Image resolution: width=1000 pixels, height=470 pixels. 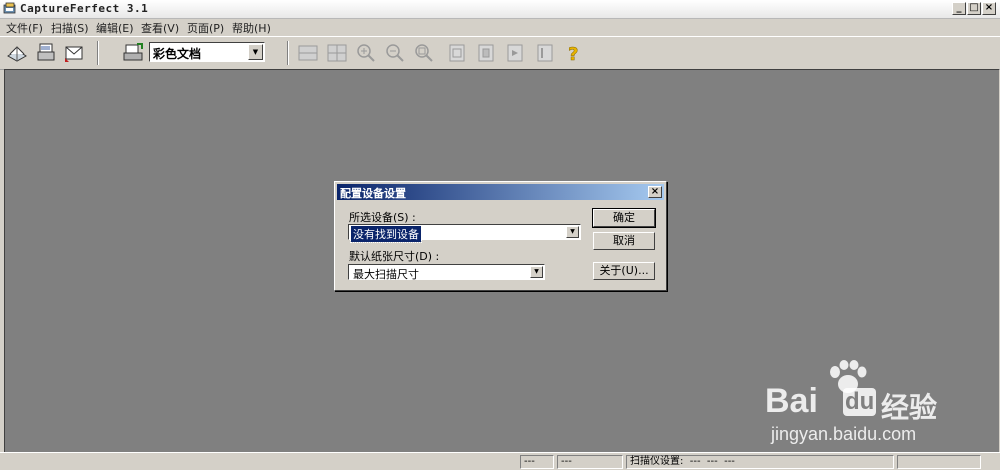 I want to click on window-controls: _ □ ×, so click(x=974, y=8).